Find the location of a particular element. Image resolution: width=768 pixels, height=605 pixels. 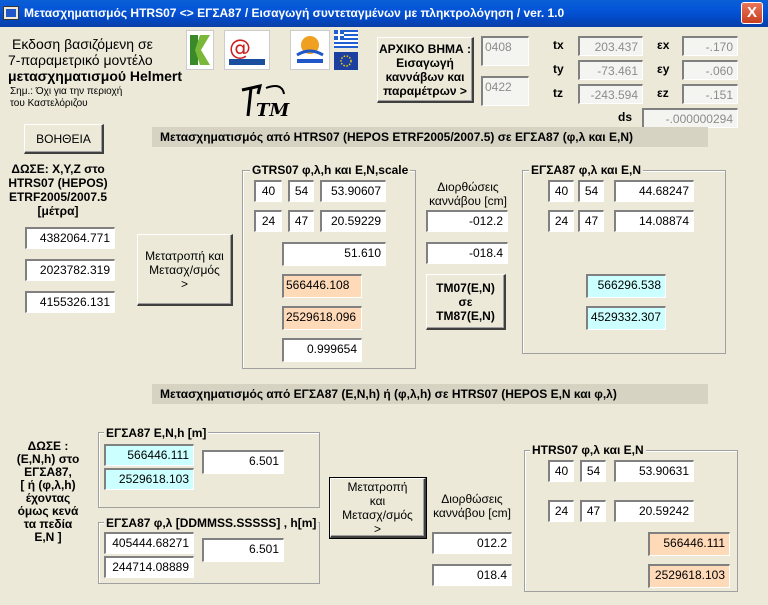

correction-n-1: -018.4 is located at coordinates (467, 253).